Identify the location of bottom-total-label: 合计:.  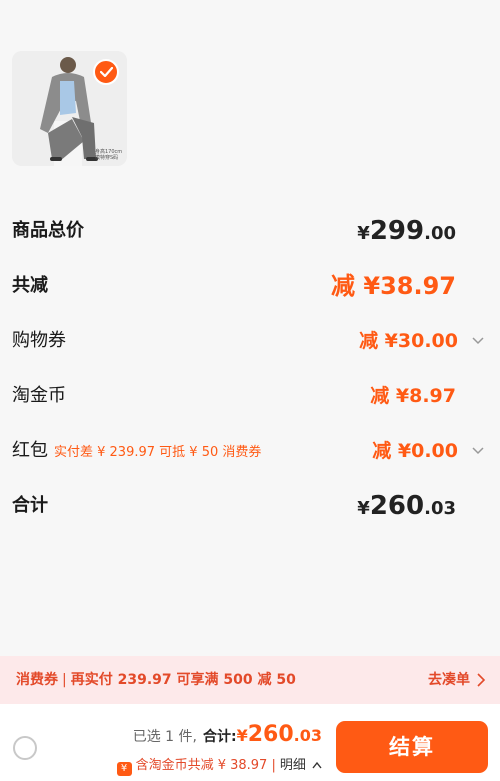
(219, 737).